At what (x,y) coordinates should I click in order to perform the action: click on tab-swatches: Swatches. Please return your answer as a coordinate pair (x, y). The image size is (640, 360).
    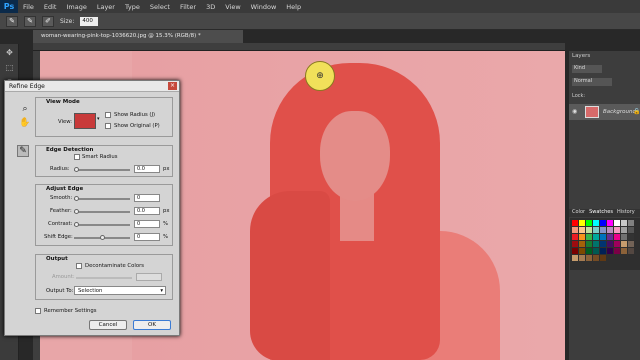
    Looking at the image, I should click on (601, 213).